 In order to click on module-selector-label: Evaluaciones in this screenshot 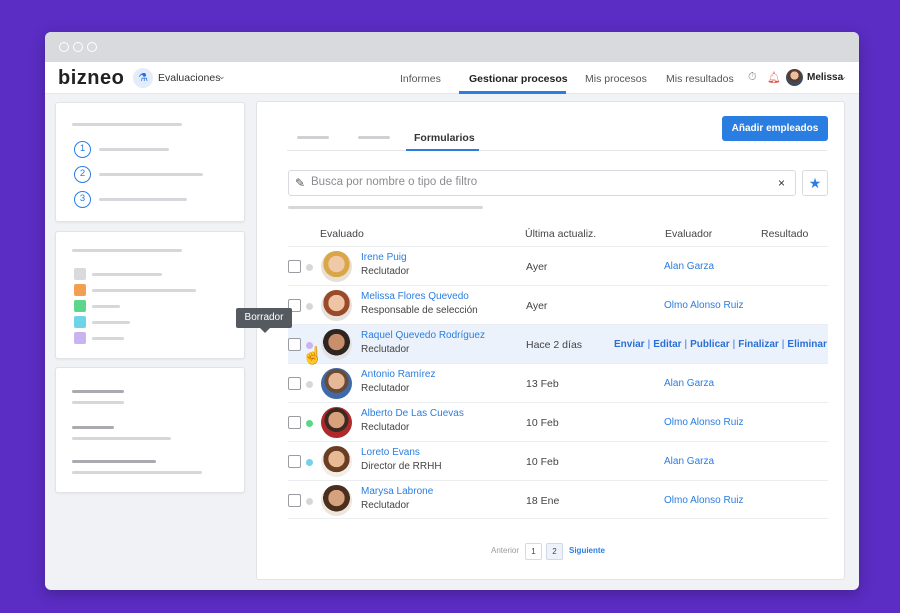, I will do `click(189, 78)`.